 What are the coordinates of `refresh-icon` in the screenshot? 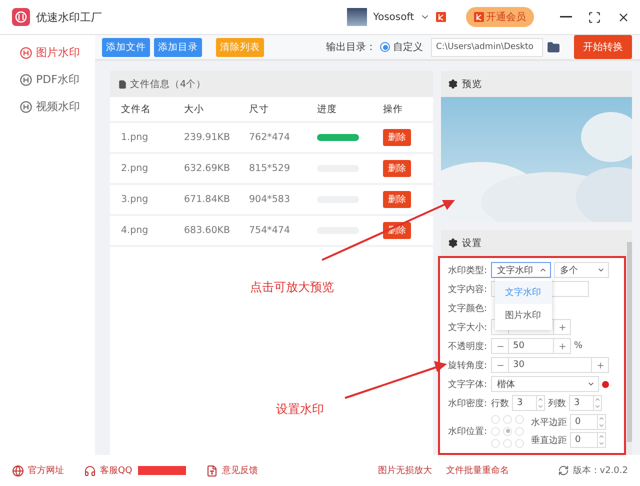 It's located at (563, 470).